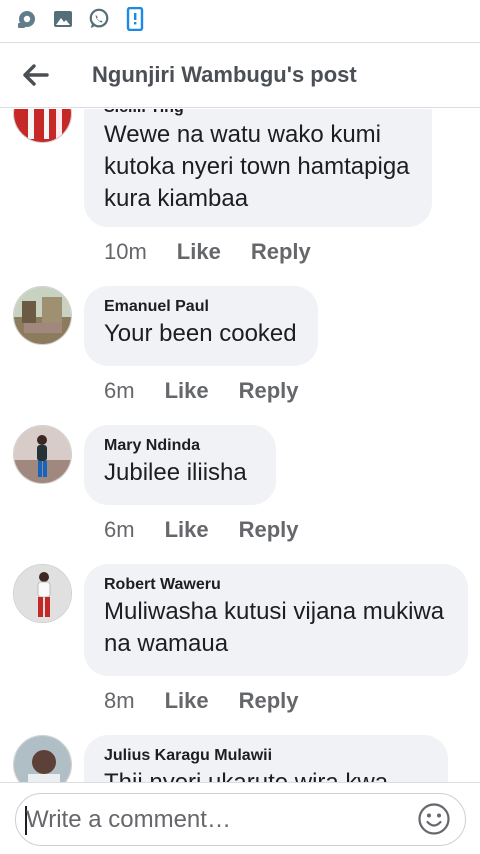 Image resolution: width=480 pixels, height=854 pixels. What do you see at coordinates (266, 774) in the screenshot?
I see `comment-text-line: Thii nyeri ukarute wira kwa tiga` at bounding box center [266, 774].